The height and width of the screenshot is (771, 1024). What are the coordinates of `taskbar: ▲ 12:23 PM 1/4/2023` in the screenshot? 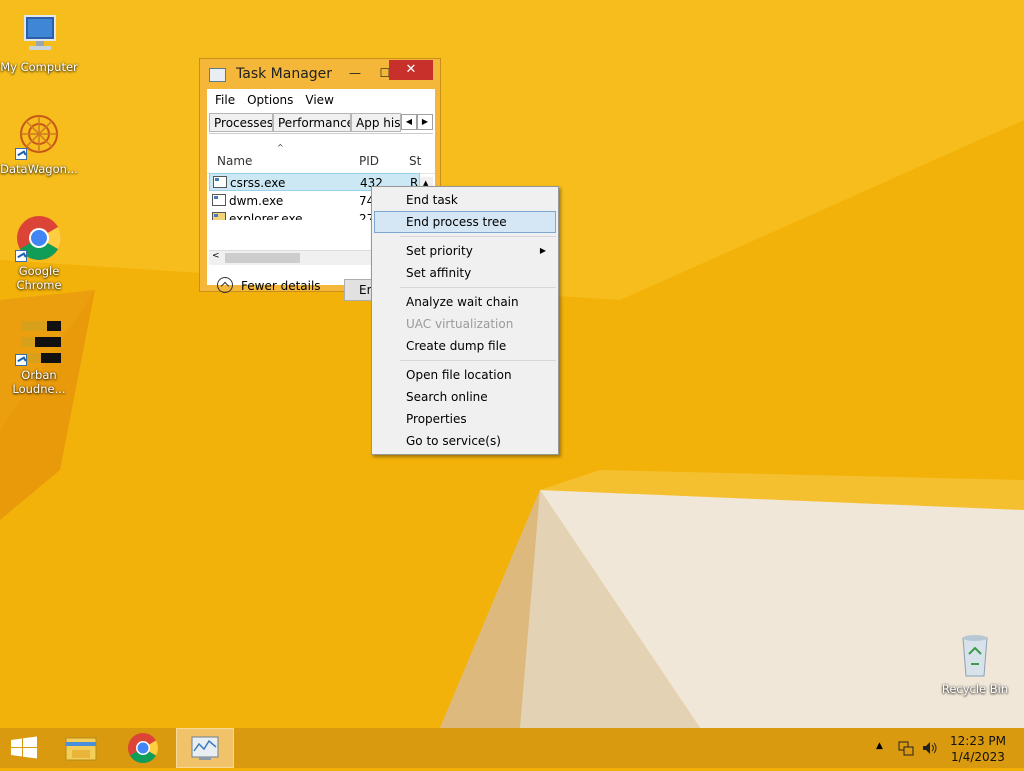 It's located at (512, 748).